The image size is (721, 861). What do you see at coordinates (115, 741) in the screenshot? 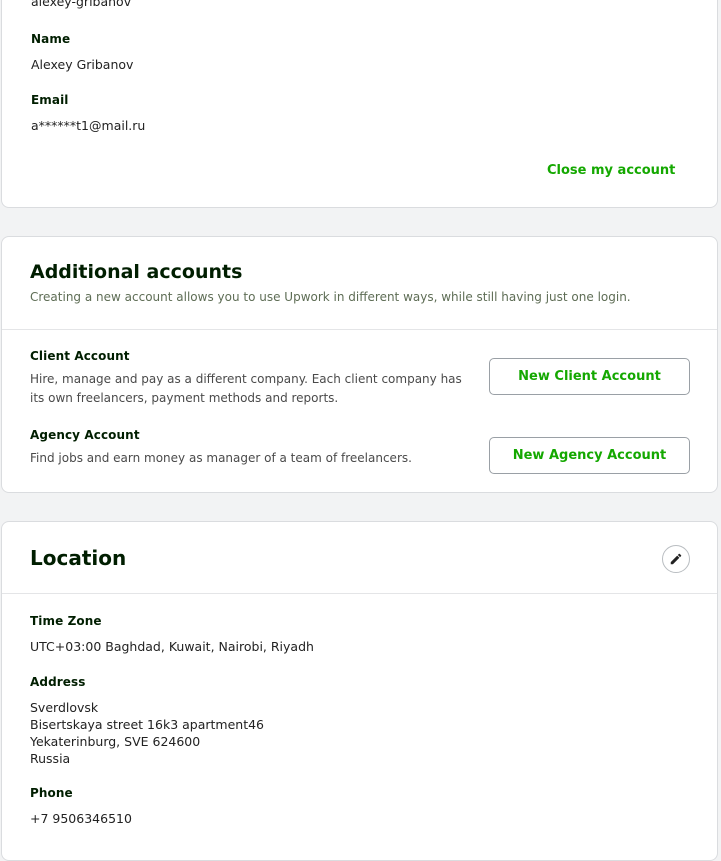
I see `address-line-3: Yekaterinburg, SVE 624600` at bounding box center [115, 741].